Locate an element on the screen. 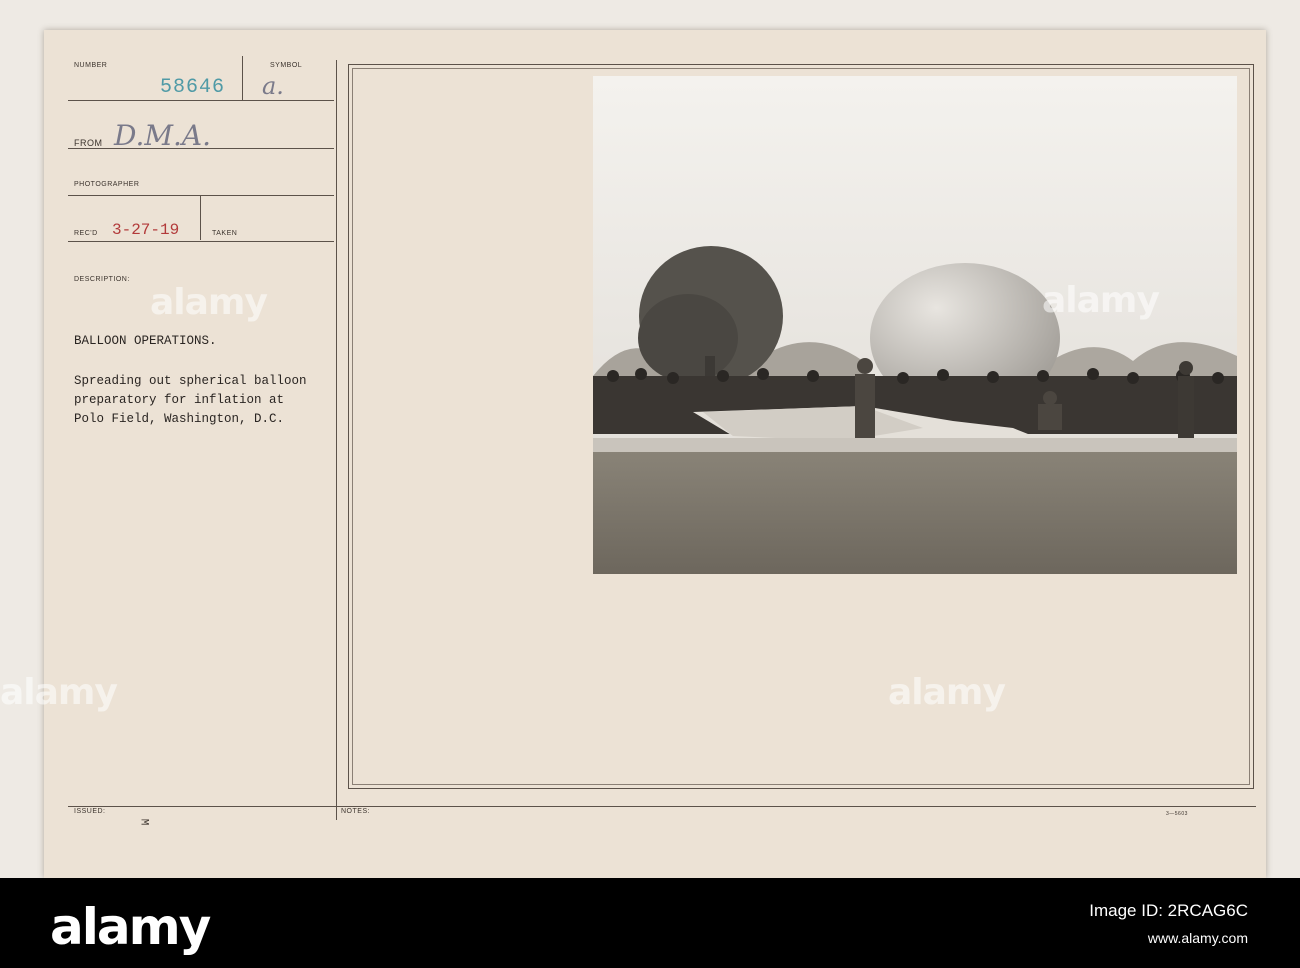 Image resolution: width=1300 pixels, height=968 pixels. from-label: FROM is located at coordinates (88, 143).